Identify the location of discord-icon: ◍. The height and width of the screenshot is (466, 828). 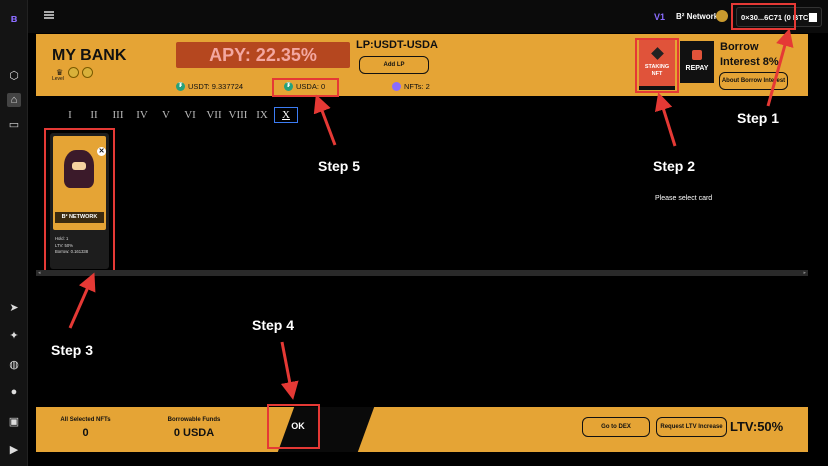
(14, 364).